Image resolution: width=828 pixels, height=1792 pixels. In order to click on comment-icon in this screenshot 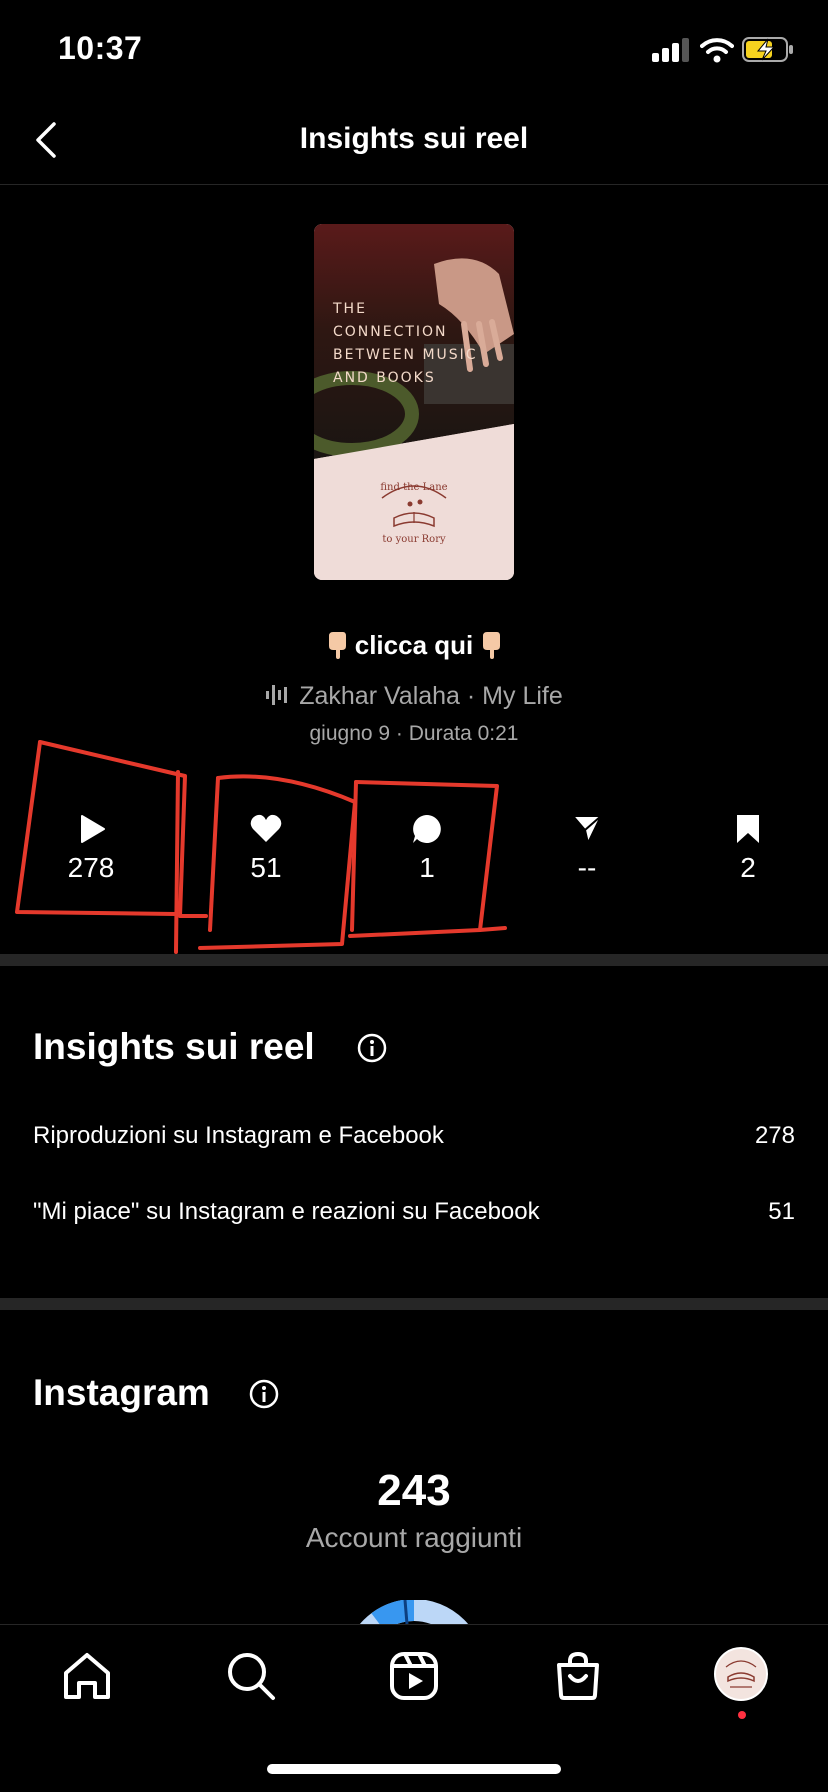, I will do `click(427, 829)`.